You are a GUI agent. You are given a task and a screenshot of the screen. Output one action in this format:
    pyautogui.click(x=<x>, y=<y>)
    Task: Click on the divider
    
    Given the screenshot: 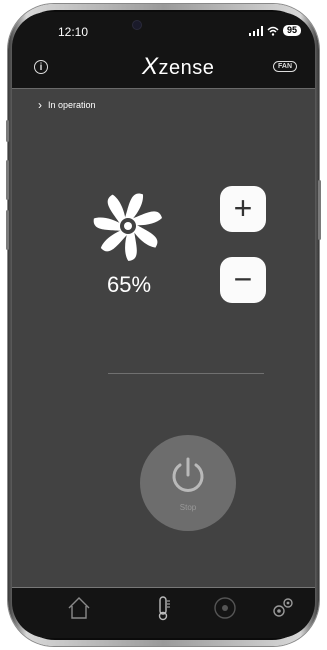 What is the action you would take?
    pyautogui.click(x=186, y=373)
    